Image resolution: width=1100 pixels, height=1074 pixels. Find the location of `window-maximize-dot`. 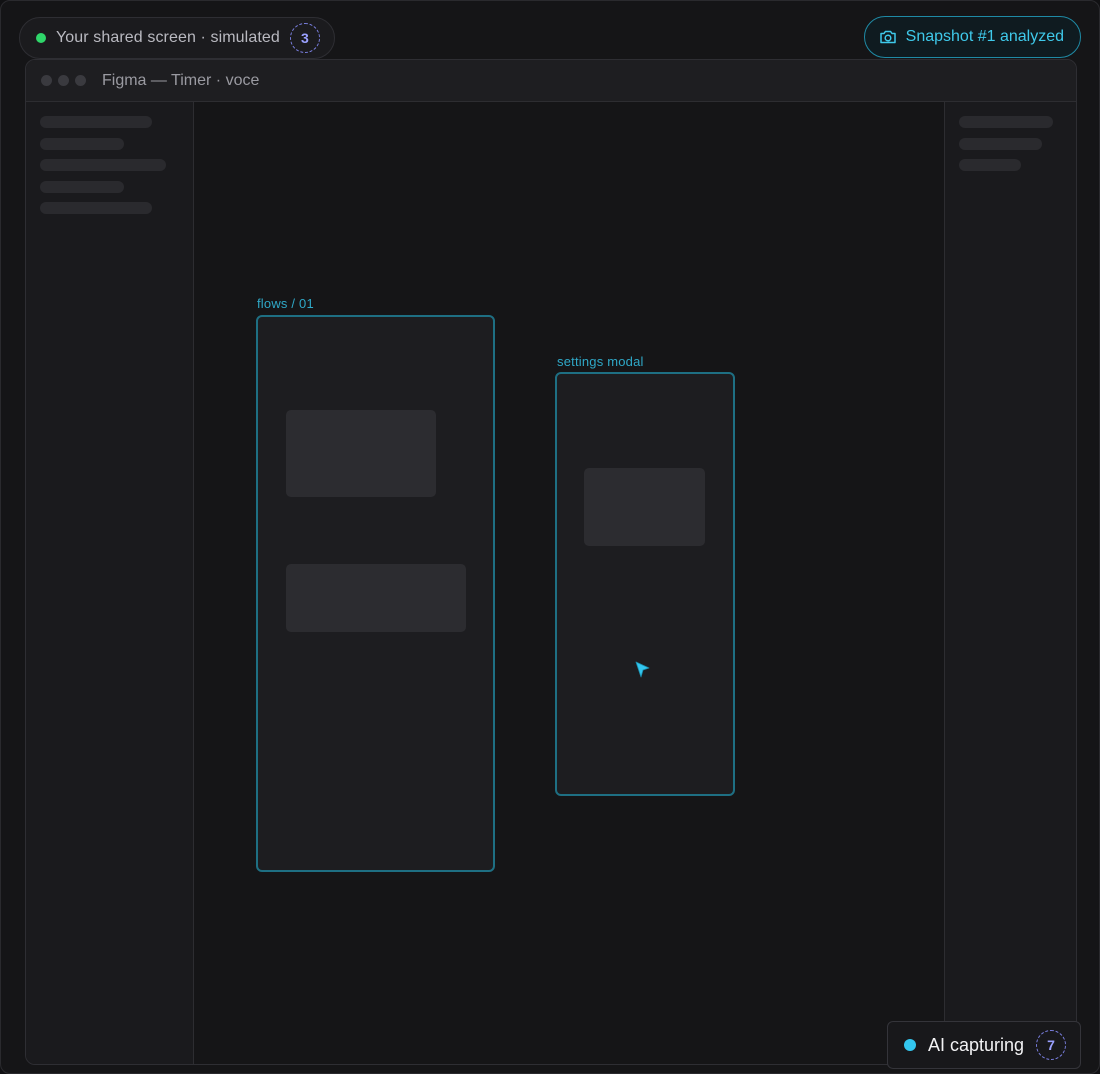

window-maximize-dot is located at coordinates (80, 80).